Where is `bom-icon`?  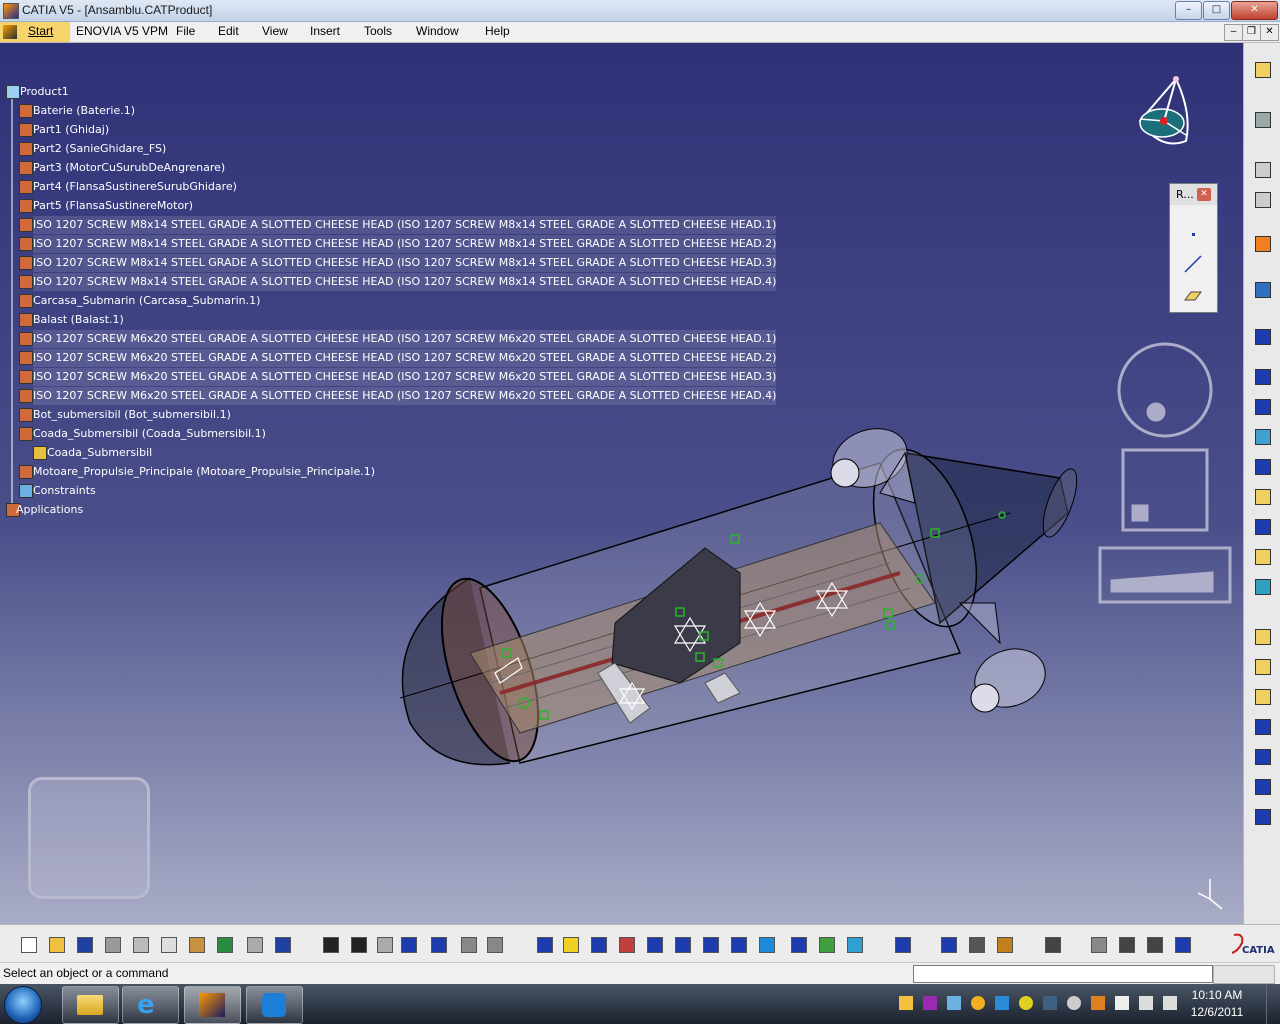
bom-icon is located at coordinates (1262, 756).